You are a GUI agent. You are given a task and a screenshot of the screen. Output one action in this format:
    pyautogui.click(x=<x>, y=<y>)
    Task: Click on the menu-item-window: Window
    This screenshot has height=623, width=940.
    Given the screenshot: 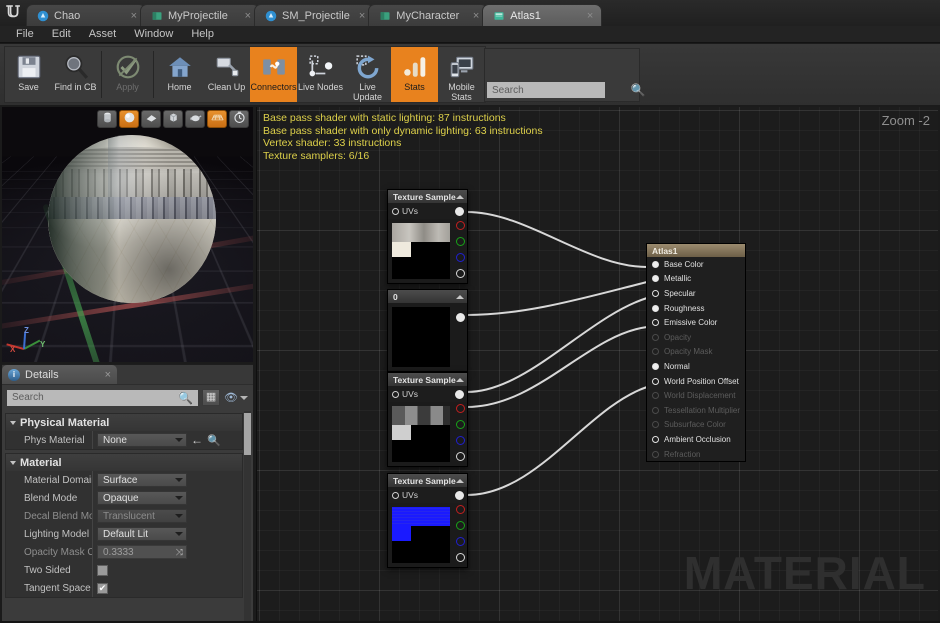 What is the action you would take?
    pyautogui.click(x=153, y=34)
    